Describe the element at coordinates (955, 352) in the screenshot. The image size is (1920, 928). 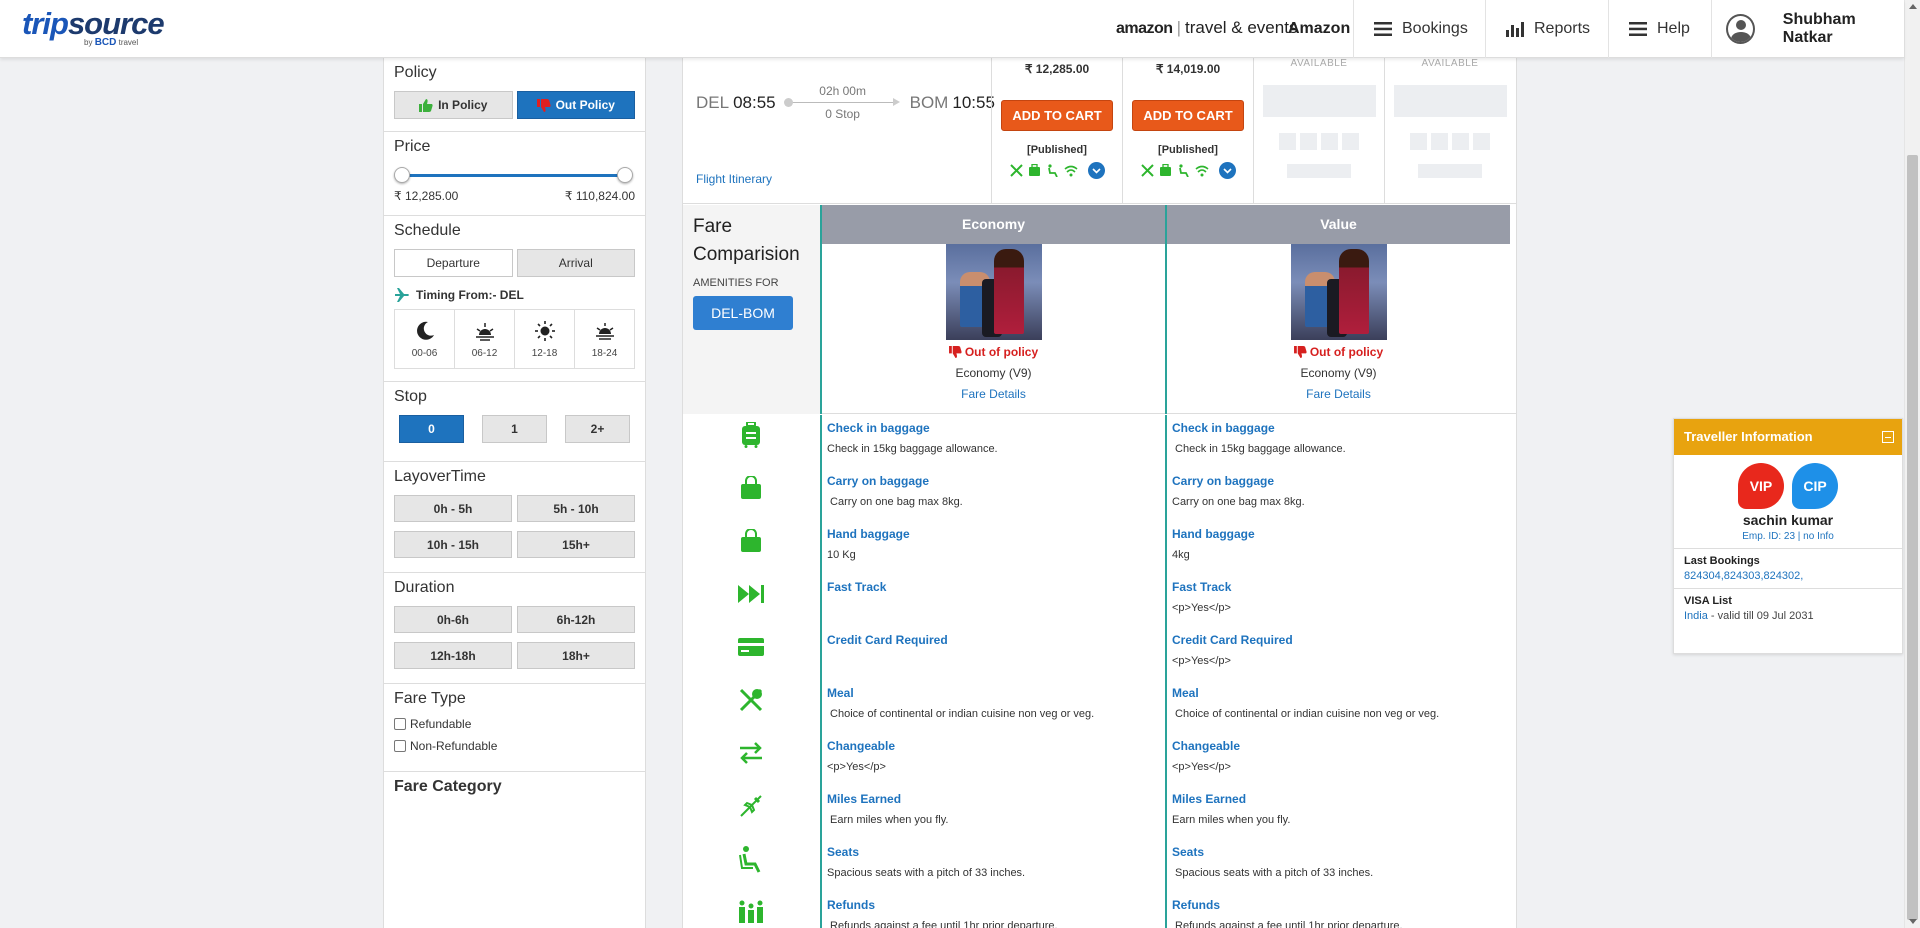
I see `thumbs-down-icon` at that location.